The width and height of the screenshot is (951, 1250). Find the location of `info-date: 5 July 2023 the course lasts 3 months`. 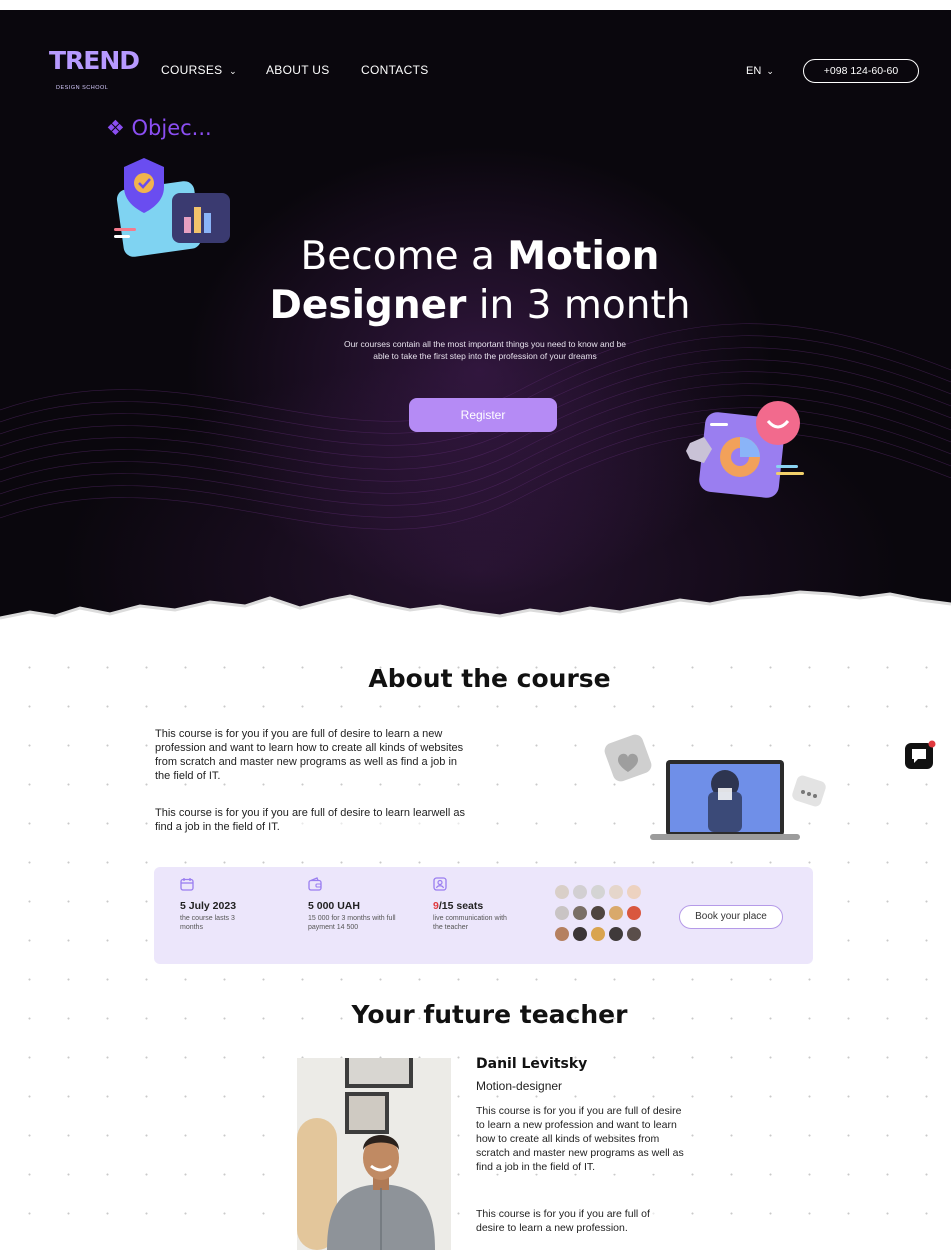

info-date: 5 July 2023 the course lasts 3 months is located at coordinates (215, 904).